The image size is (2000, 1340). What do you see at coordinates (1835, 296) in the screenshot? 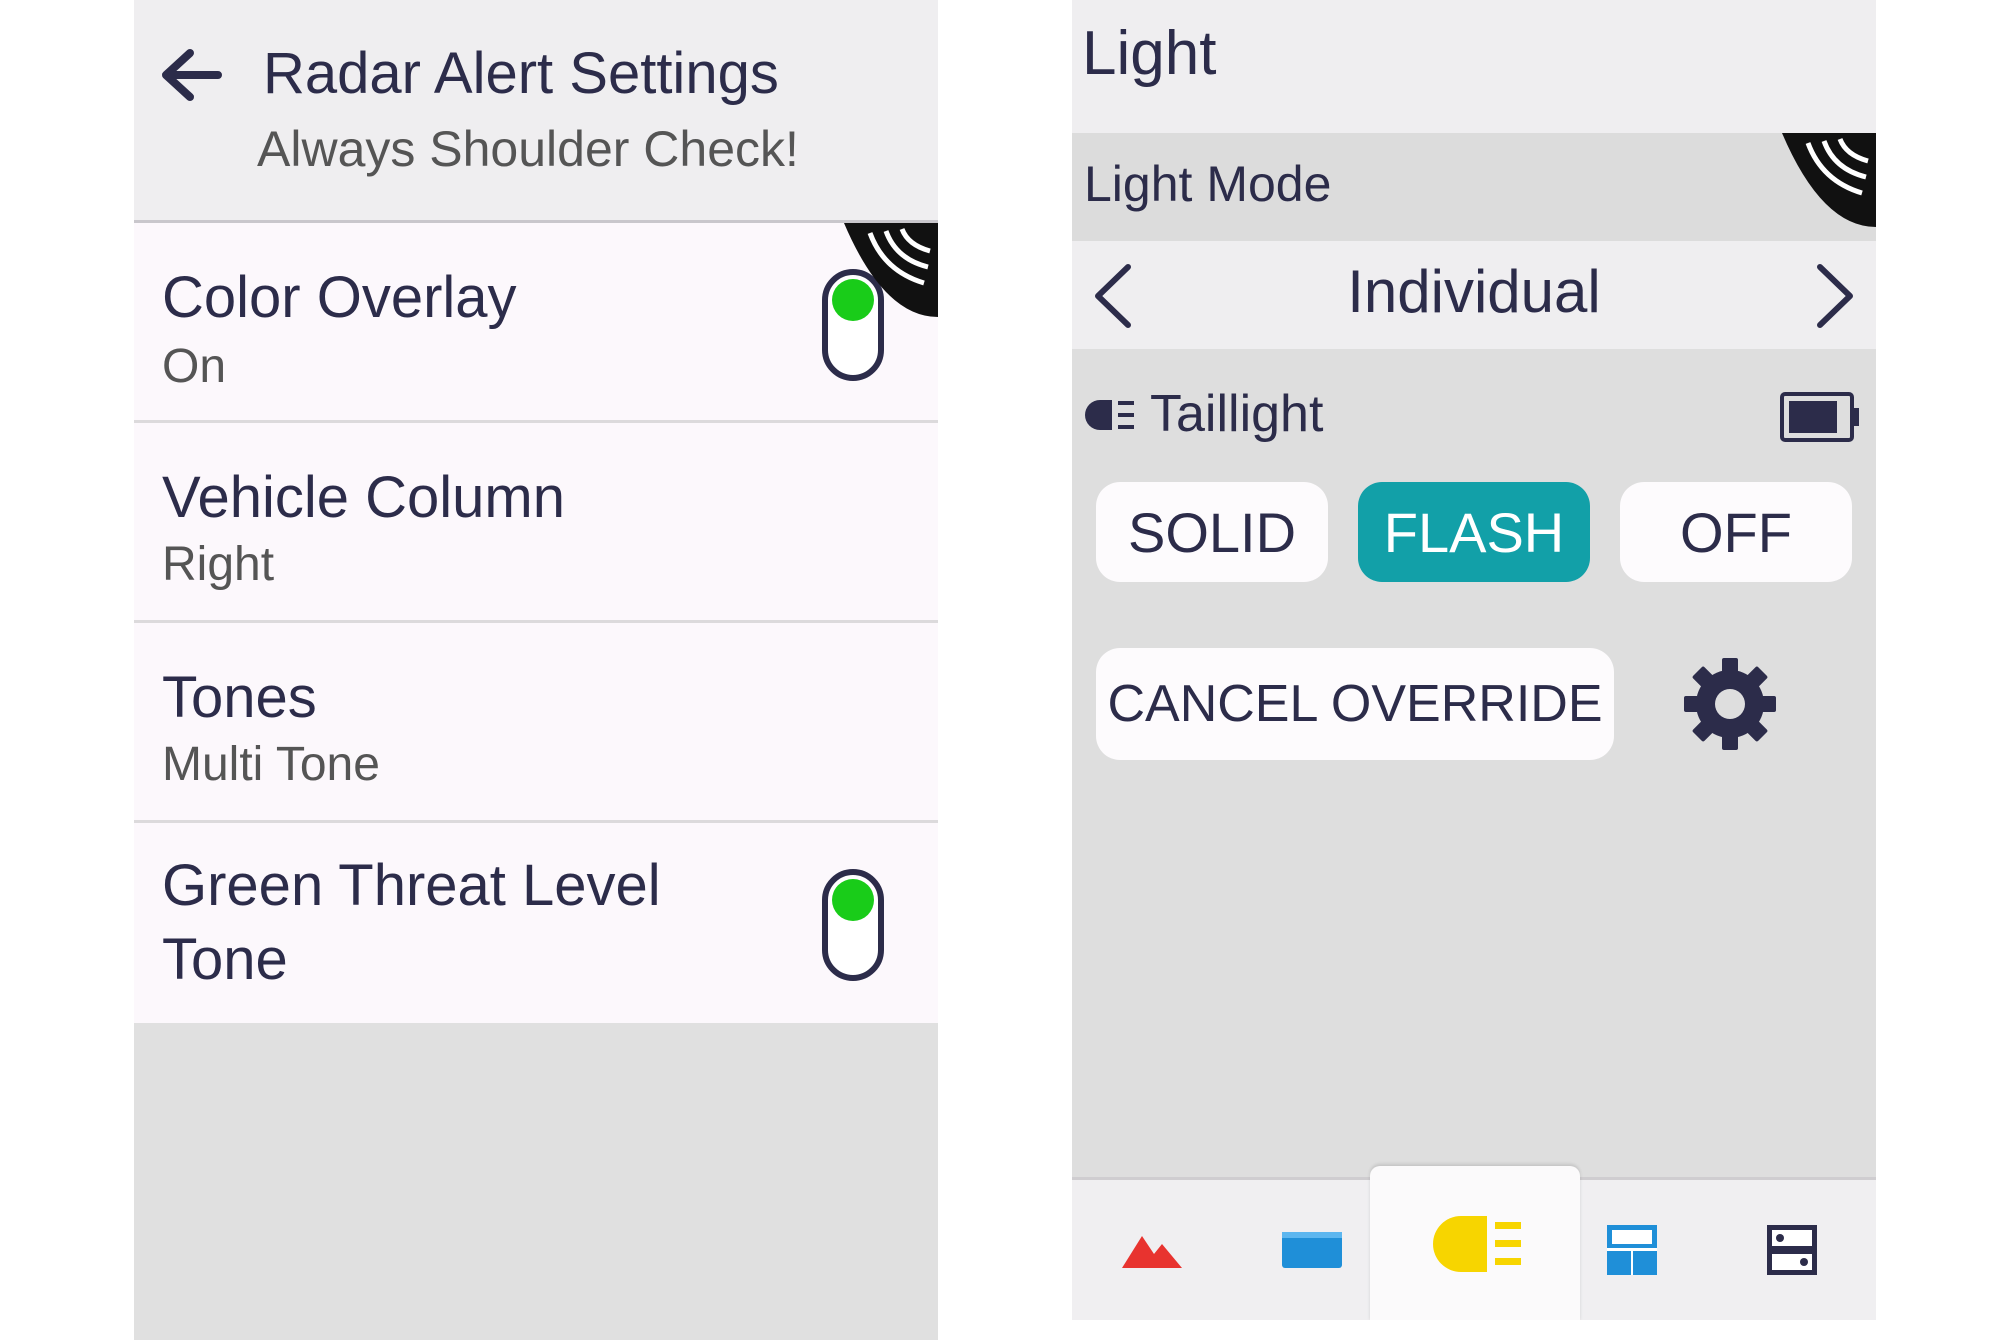
I see `chevron-right-icon` at bounding box center [1835, 296].